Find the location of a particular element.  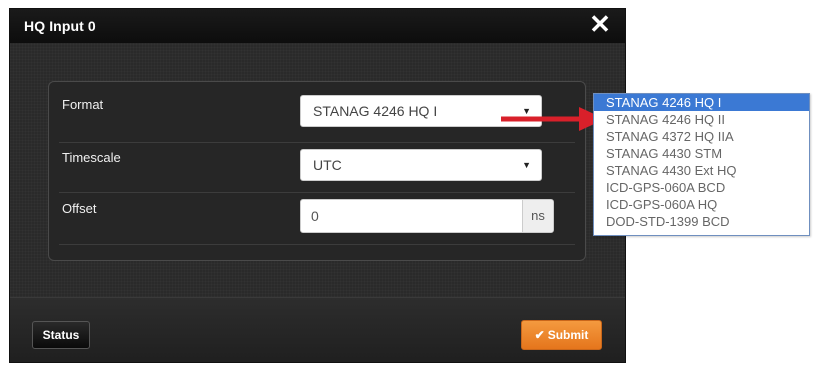

format-label: Format is located at coordinates (83, 104).